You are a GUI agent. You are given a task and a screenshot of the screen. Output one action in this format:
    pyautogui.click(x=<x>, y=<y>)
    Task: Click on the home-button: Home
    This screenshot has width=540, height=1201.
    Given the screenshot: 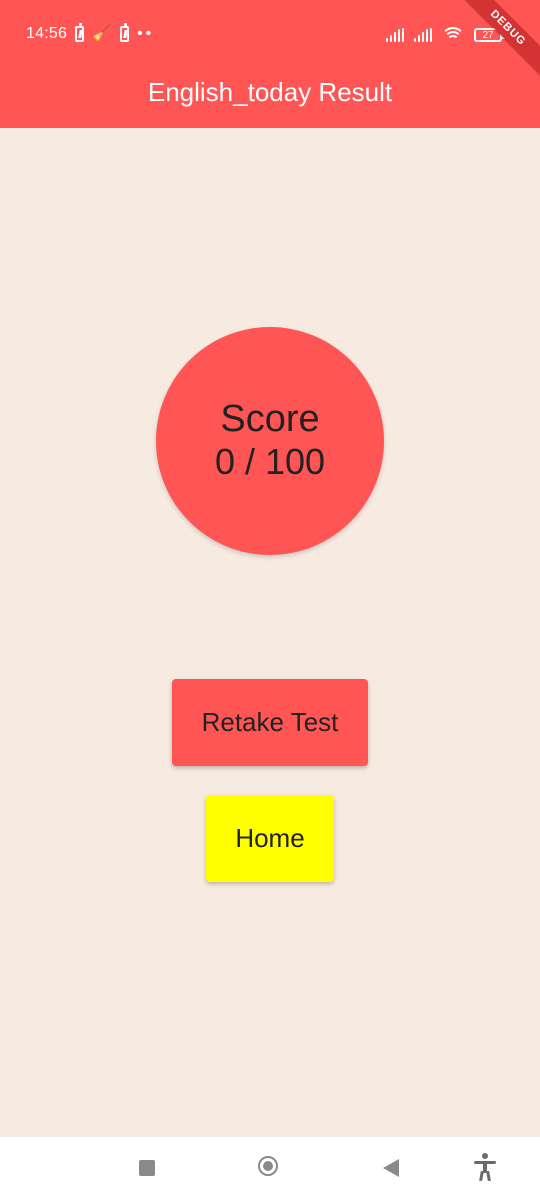 What is the action you would take?
    pyautogui.click(x=270, y=838)
    